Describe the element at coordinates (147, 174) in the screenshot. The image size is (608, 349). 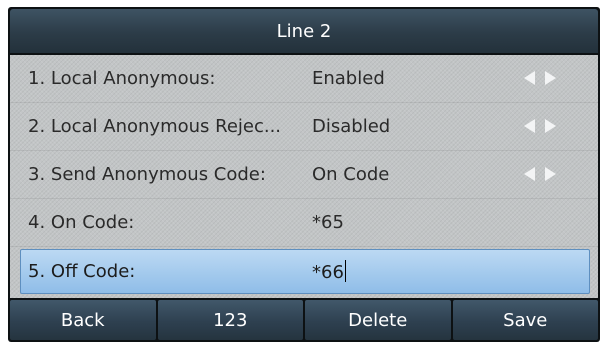
I see `setting-label: 3. Send Anonymous Code:` at that location.